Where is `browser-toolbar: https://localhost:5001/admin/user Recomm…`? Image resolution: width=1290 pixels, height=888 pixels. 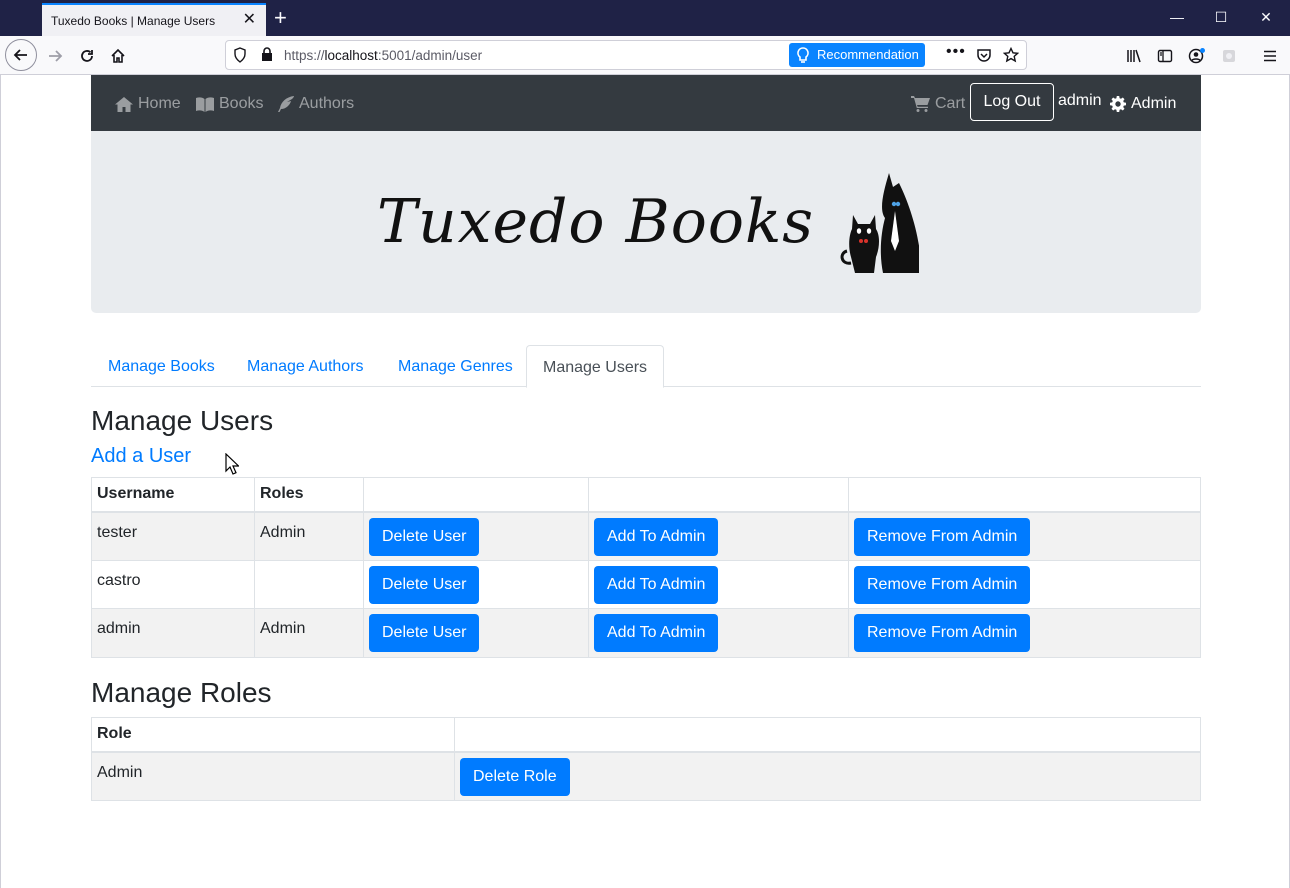
browser-toolbar: https://localhost:5001/admin/user Recomm… is located at coordinates (645, 55).